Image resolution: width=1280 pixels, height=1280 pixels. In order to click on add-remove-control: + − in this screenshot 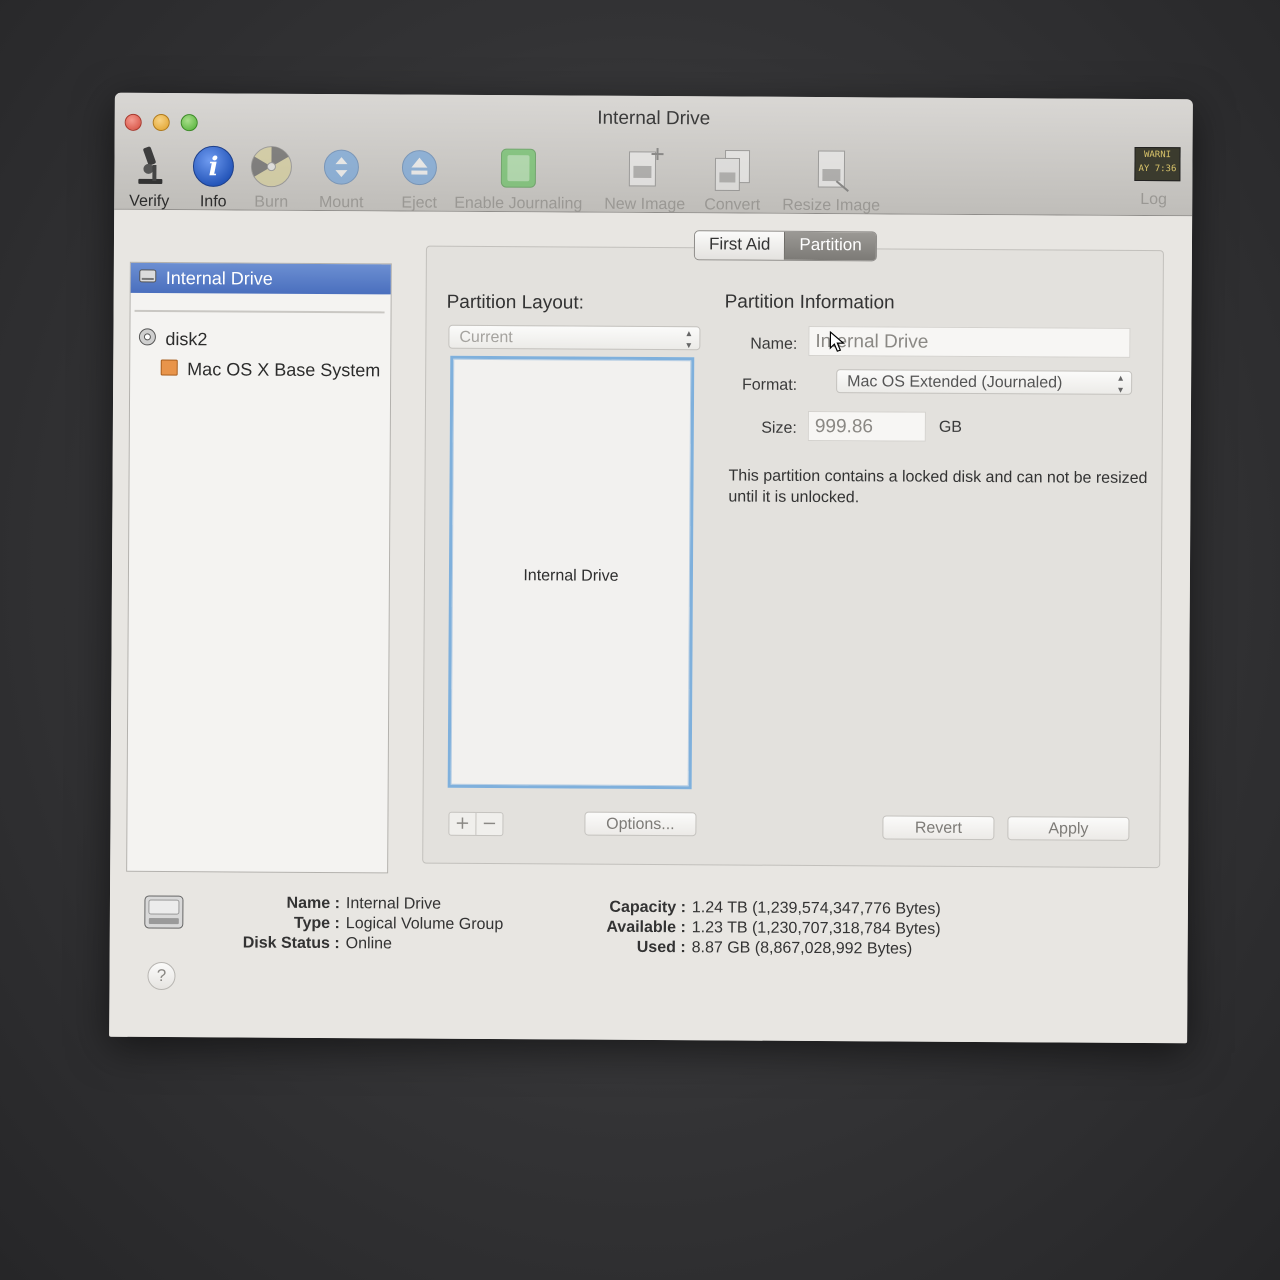, I will do `click(476, 824)`.